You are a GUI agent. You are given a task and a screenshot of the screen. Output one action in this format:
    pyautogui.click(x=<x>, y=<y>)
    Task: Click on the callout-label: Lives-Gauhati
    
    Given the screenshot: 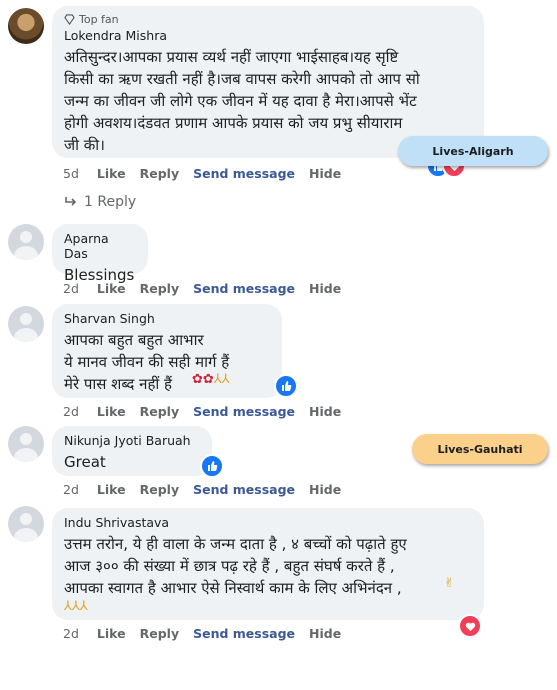 What is the action you would take?
    pyautogui.click(x=480, y=449)
    